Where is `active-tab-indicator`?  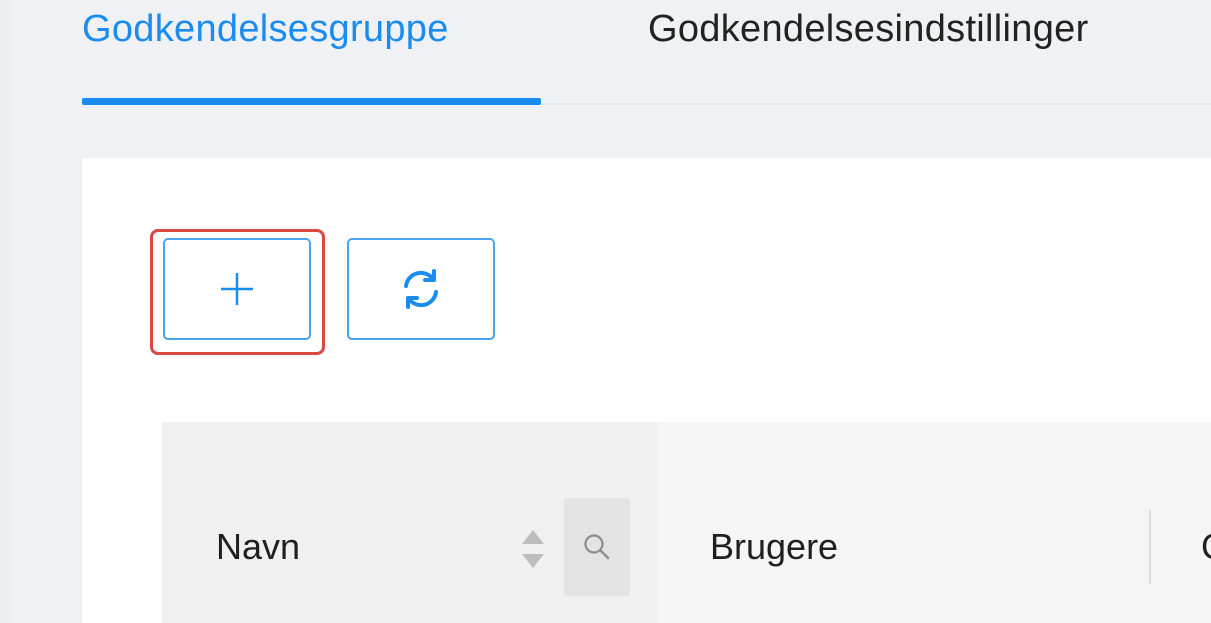 active-tab-indicator is located at coordinates (311, 101).